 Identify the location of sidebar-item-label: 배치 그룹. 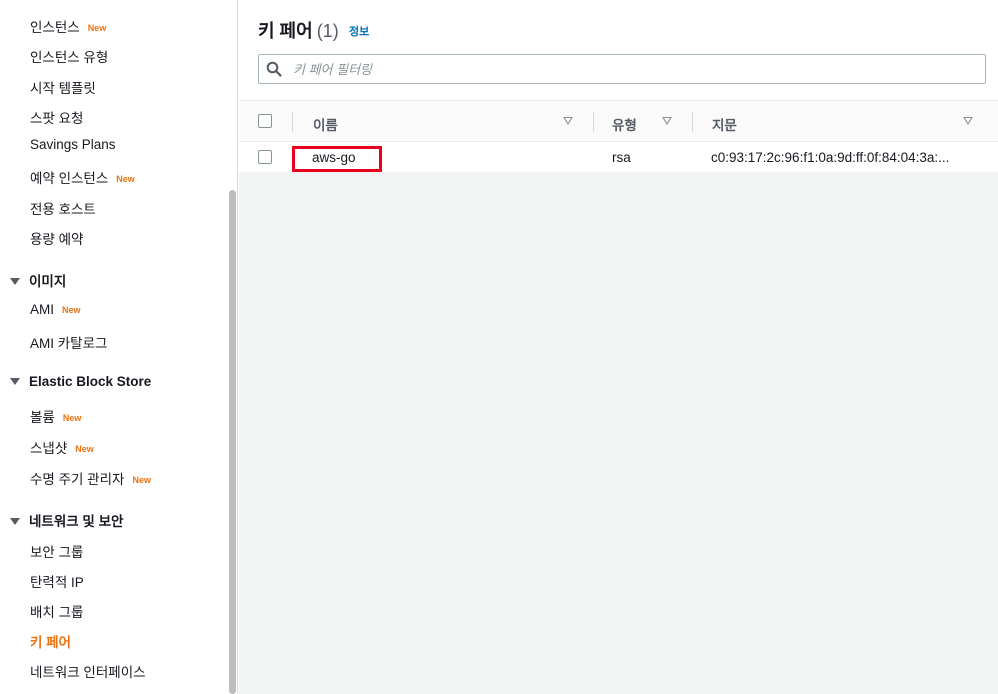
(57, 612).